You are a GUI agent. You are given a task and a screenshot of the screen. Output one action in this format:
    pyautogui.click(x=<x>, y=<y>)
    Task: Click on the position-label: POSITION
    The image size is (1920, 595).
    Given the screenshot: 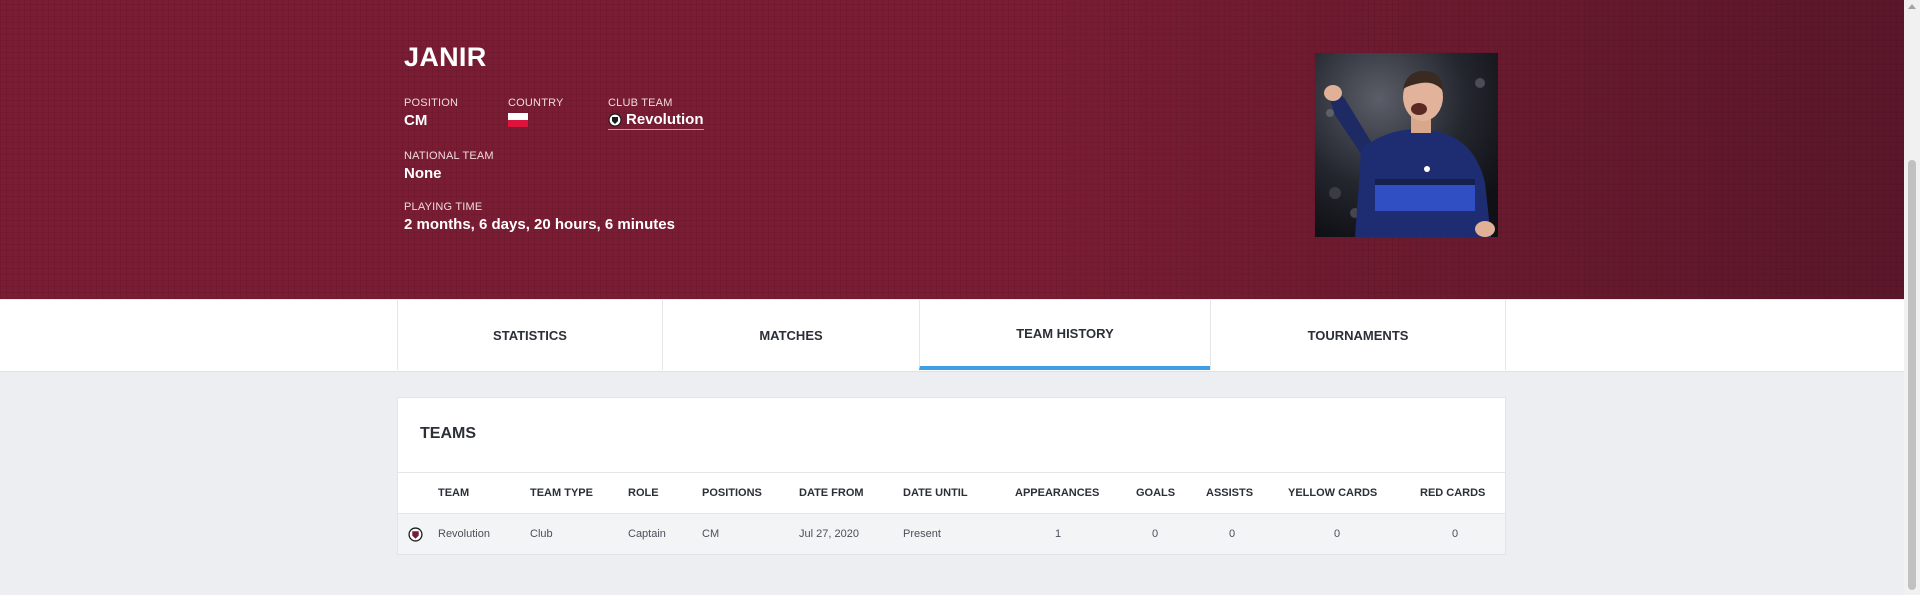 What is the action you would take?
    pyautogui.click(x=431, y=103)
    